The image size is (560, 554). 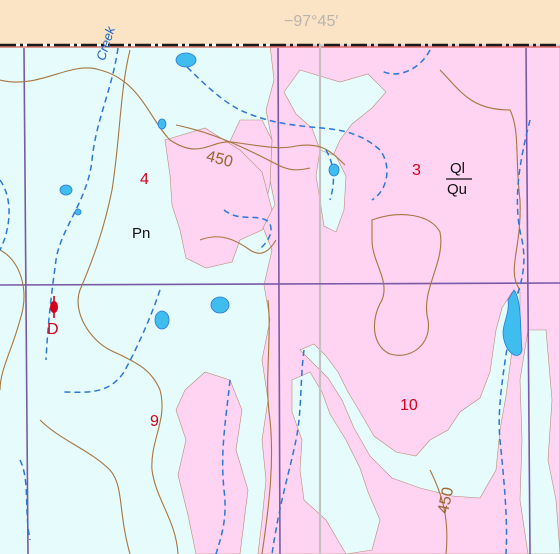 What do you see at coordinates (409, 405) in the screenshot?
I see `section-number-10: 10` at bounding box center [409, 405].